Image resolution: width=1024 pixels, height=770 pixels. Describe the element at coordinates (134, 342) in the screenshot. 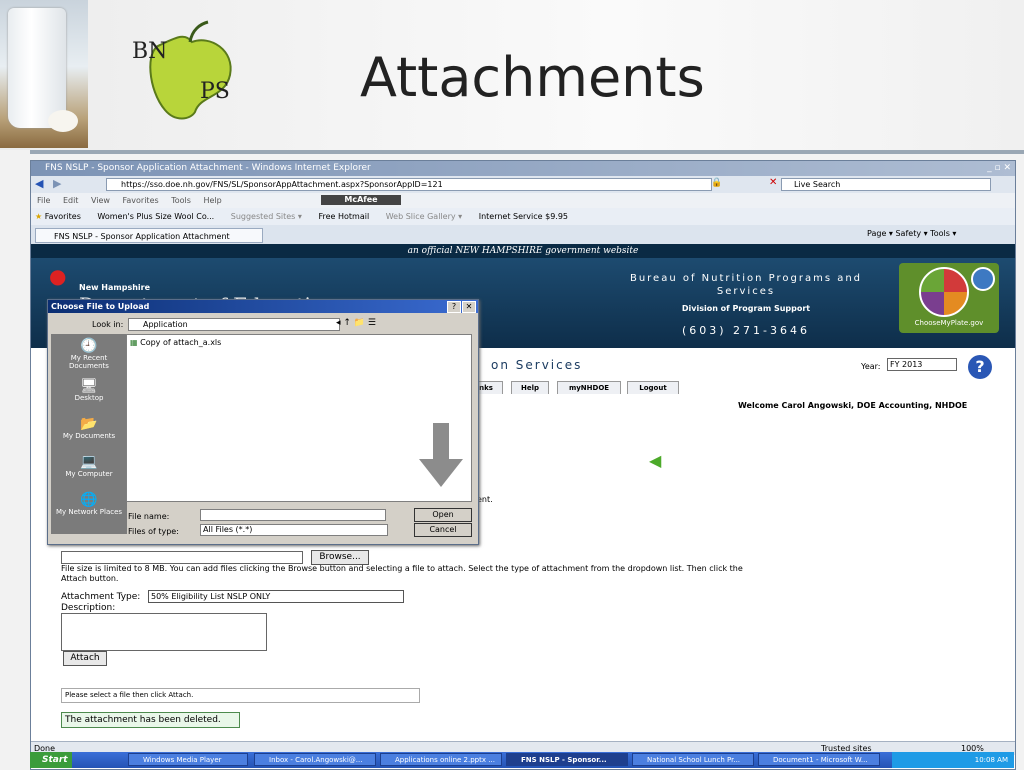

I see `excel-icon: ▦` at that location.